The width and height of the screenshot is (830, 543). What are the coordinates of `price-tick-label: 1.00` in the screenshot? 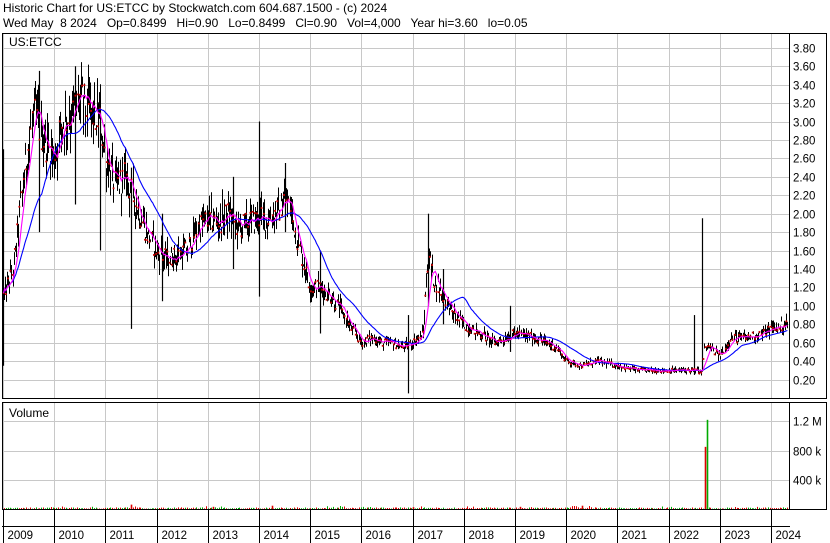 It's located at (804, 308).